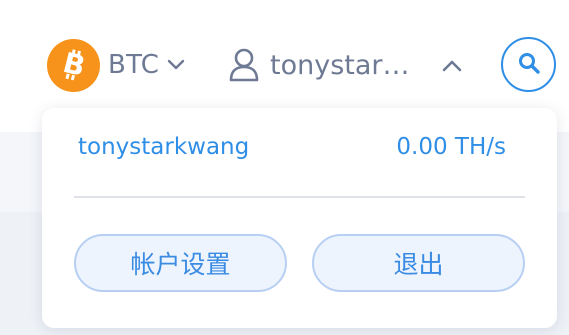 The height and width of the screenshot is (335, 569). I want to click on search-button, so click(528, 64).